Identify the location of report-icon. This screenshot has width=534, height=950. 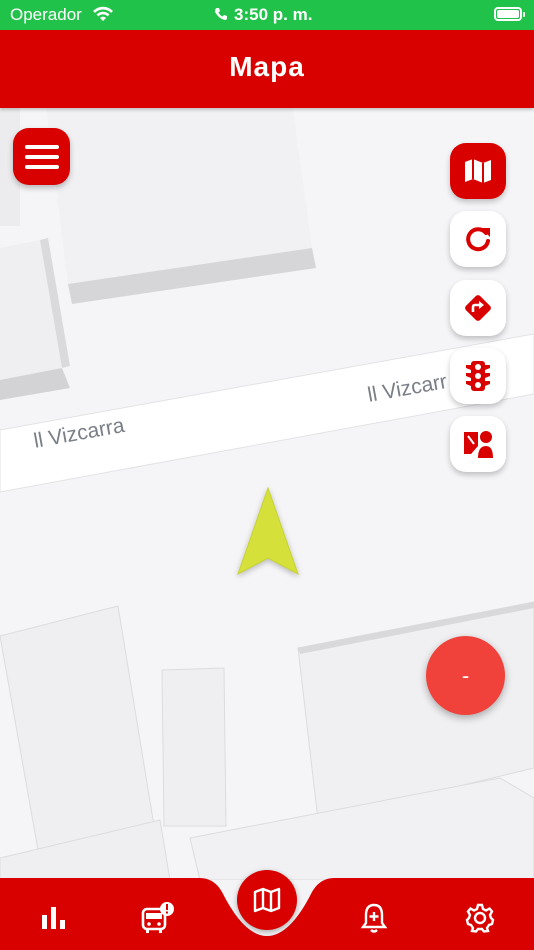
(478, 444).